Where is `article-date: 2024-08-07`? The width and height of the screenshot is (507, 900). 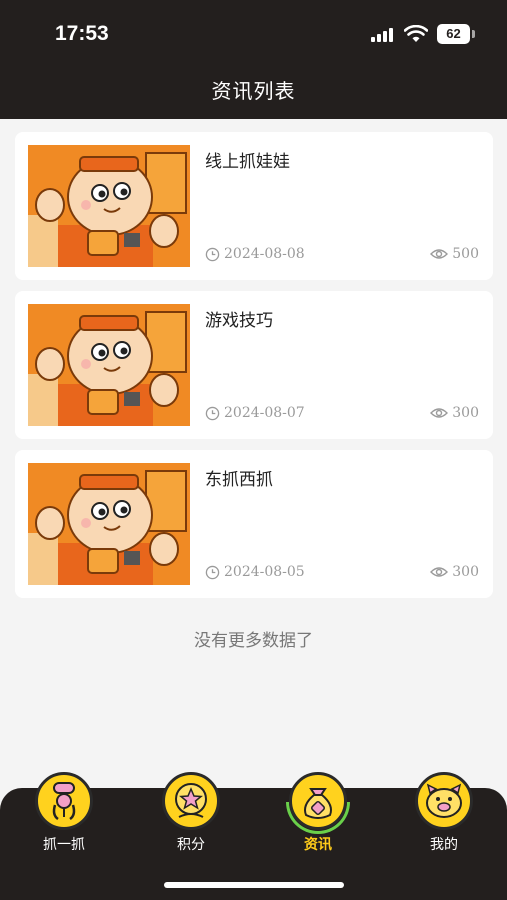
article-date: 2024-08-07 is located at coordinates (255, 413).